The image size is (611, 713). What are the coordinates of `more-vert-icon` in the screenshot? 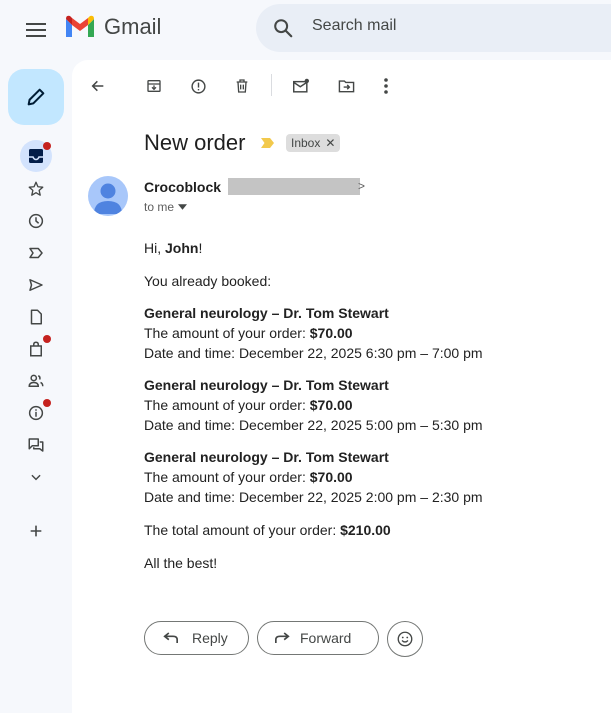 It's located at (386, 86).